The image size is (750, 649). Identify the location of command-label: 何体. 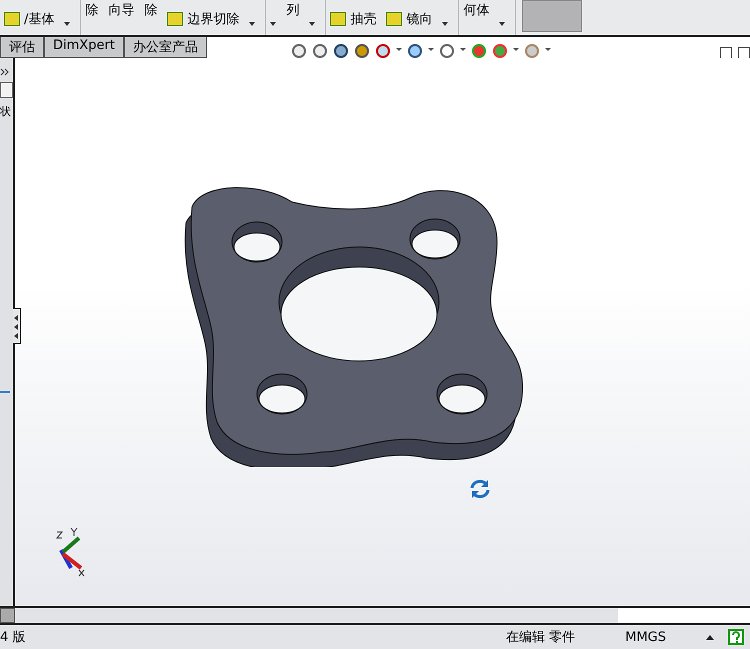
(476, 10).